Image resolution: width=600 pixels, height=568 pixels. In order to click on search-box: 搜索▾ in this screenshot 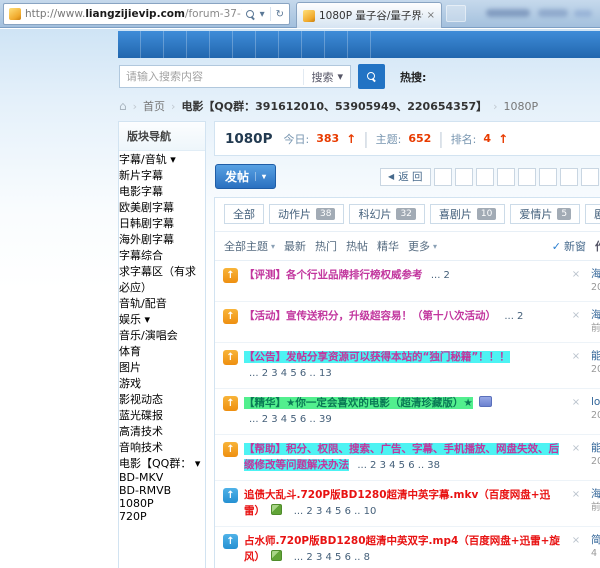, I will do `click(235, 76)`.